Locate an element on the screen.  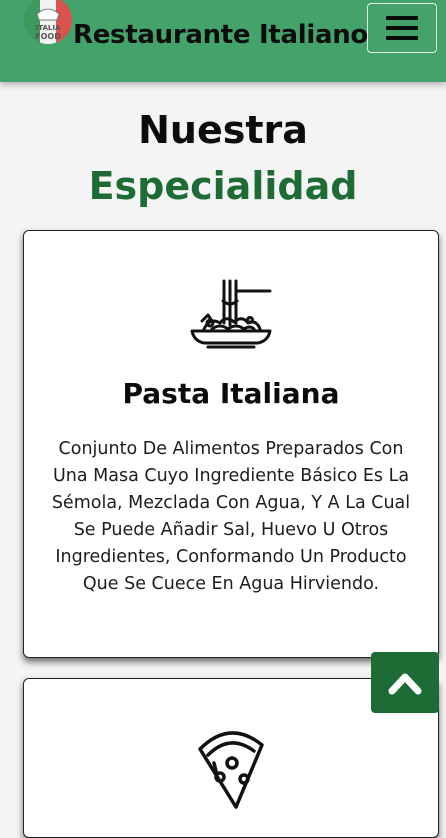
brand-logo: ITALIA FOOD is located at coordinates (48, 23).